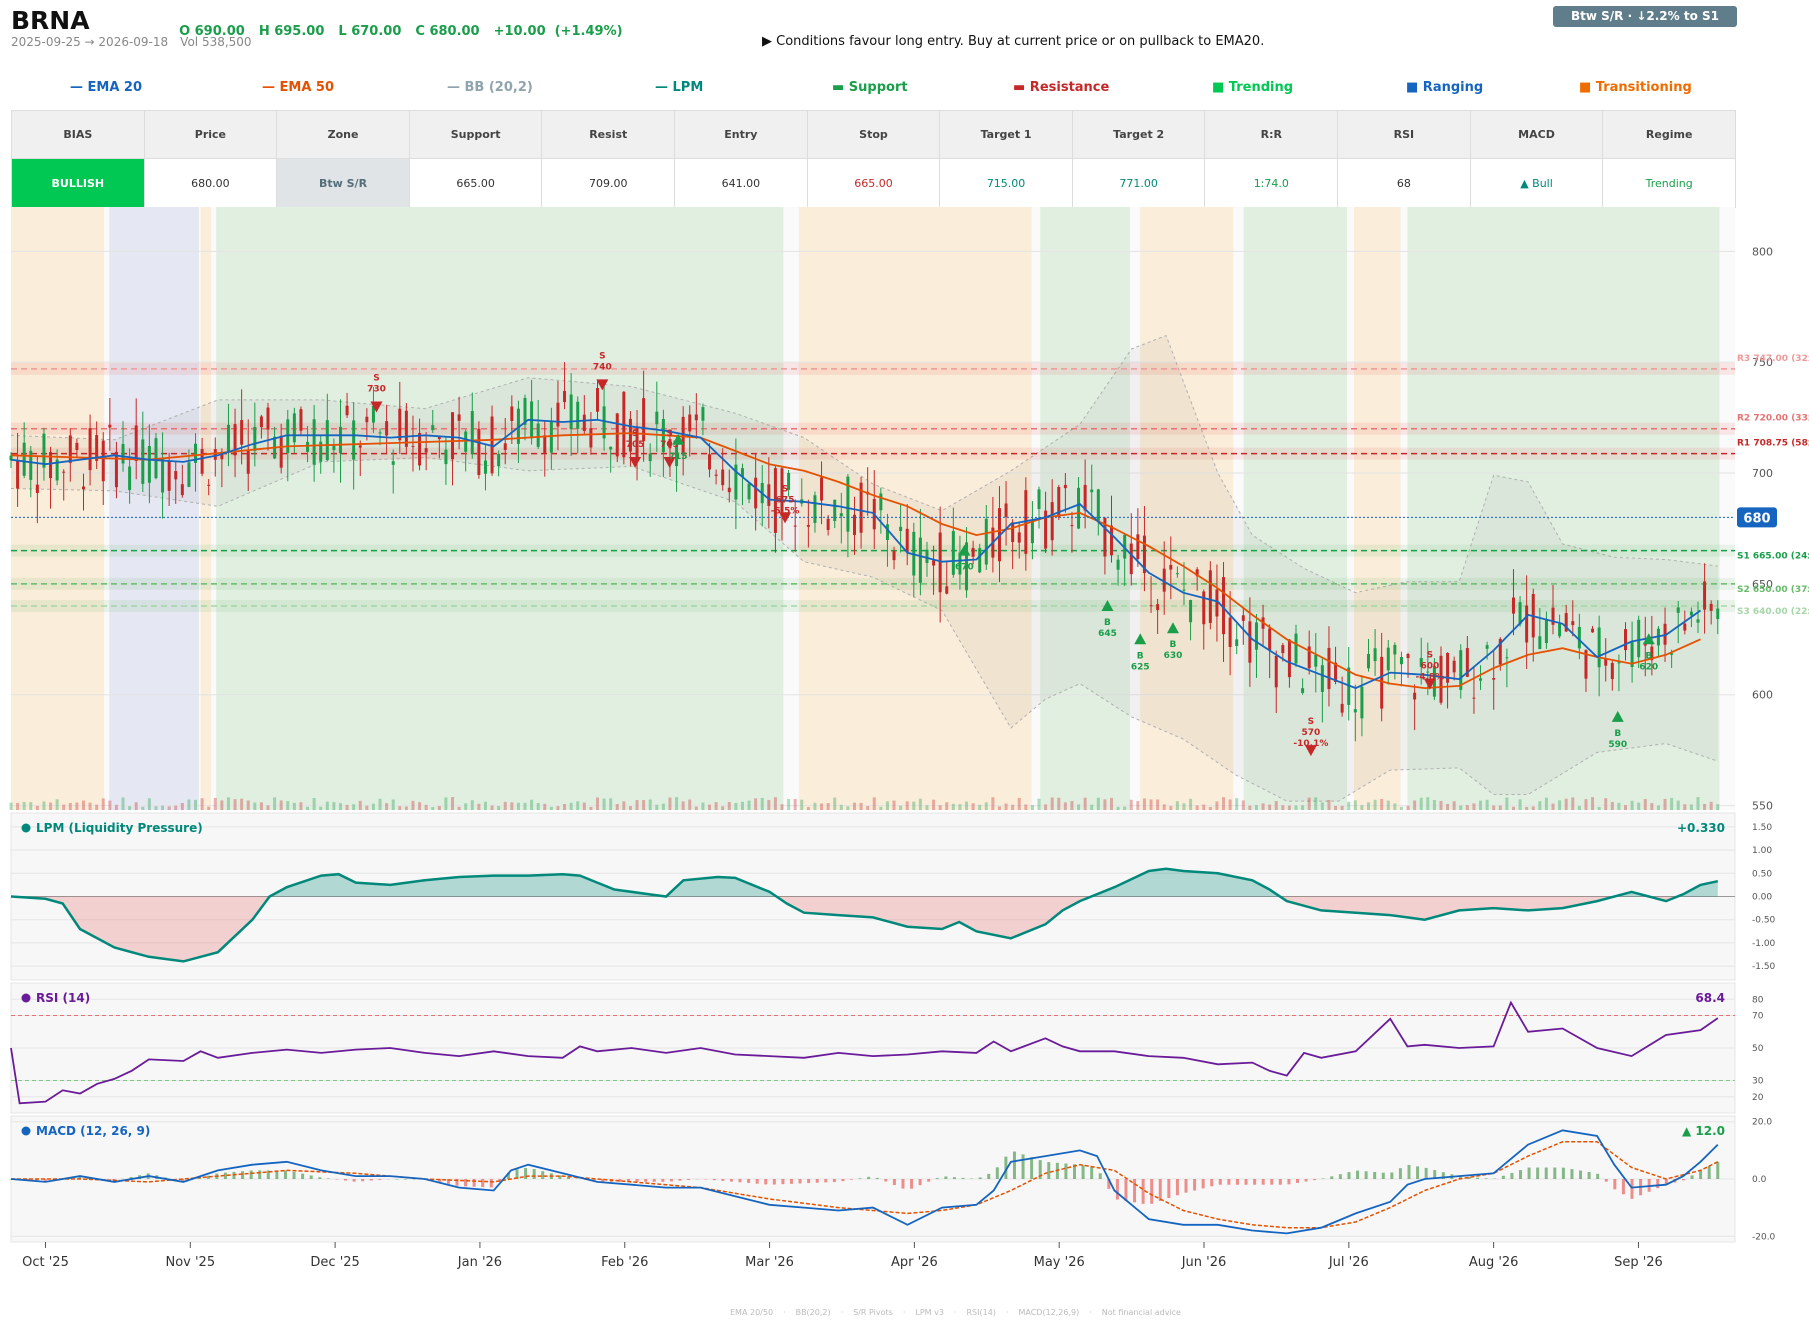 The width and height of the screenshot is (1809, 1330). Describe the element at coordinates (1762, 898) in the screenshot. I see `lpm-tick-label: 0.00` at that location.